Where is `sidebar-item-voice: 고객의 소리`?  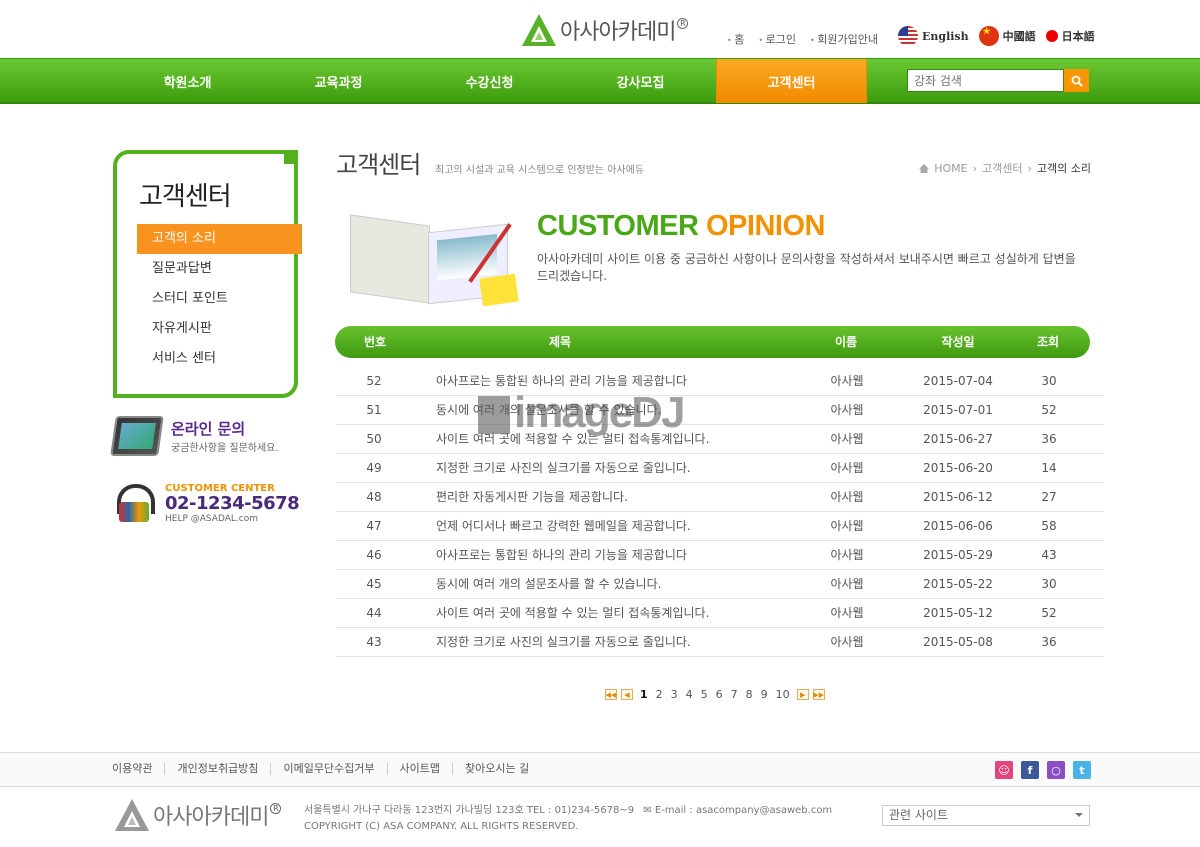
sidebar-item-voice: 고객의 소리 is located at coordinates (219, 239).